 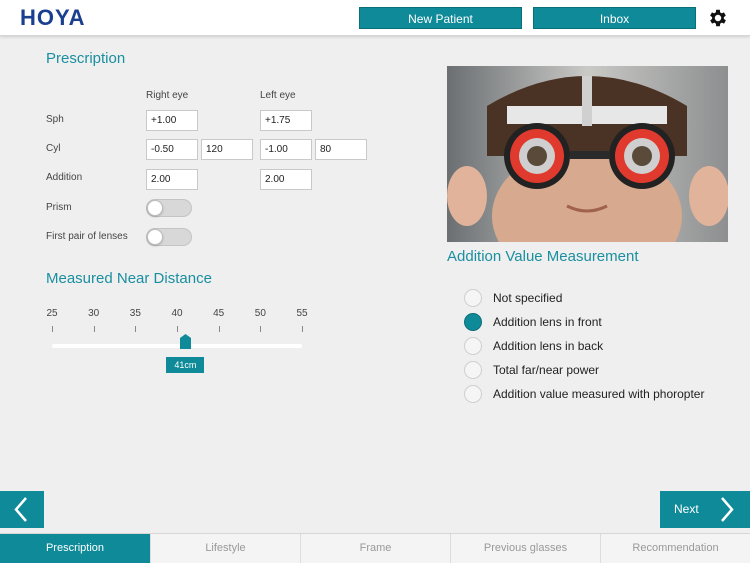 I want to click on radio-total-far-near: Total far/near power, so click(x=531, y=370).